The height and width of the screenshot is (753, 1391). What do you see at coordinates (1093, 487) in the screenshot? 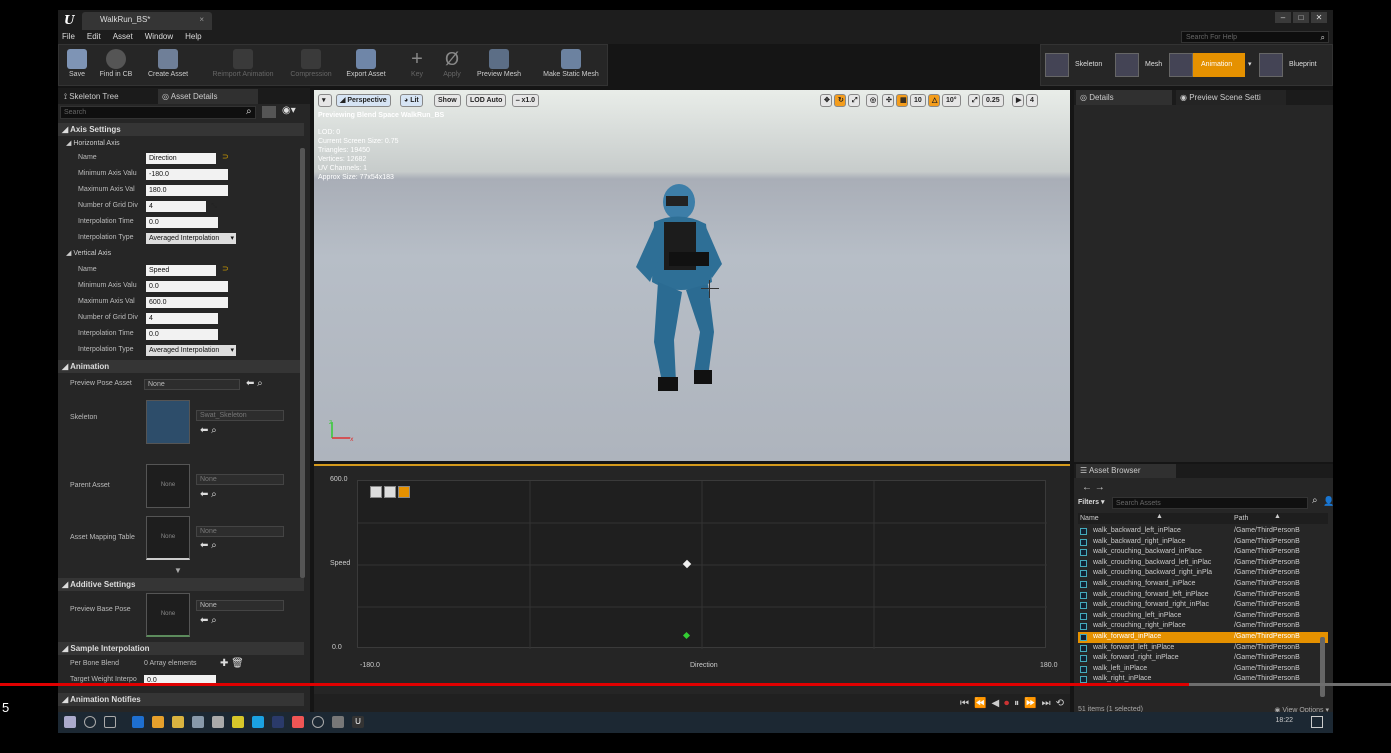
I see `history-arrows-icon: ← →` at bounding box center [1093, 487].